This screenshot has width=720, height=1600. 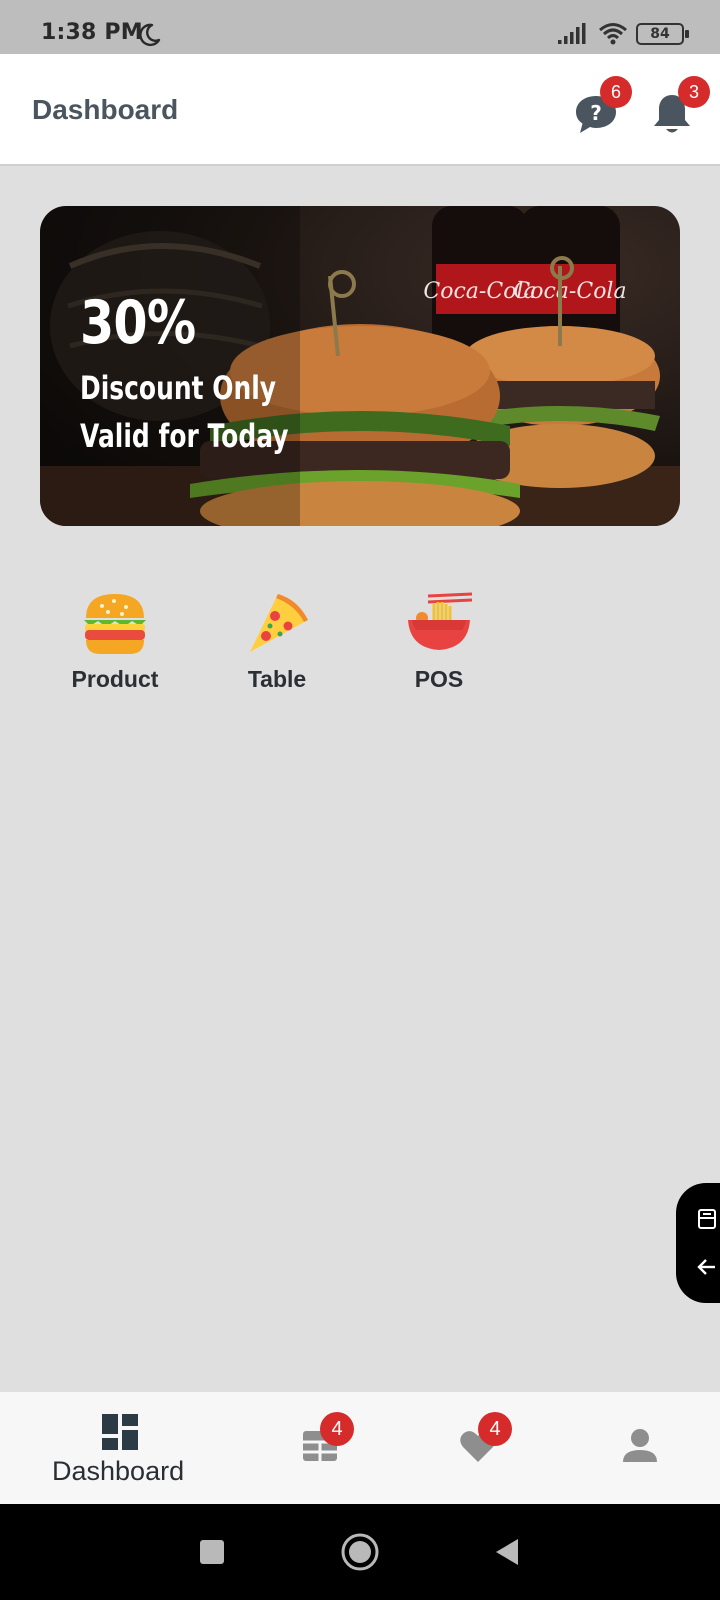 What do you see at coordinates (337, 1429) in the screenshot?
I see `nav-badge-tables: 4` at bounding box center [337, 1429].